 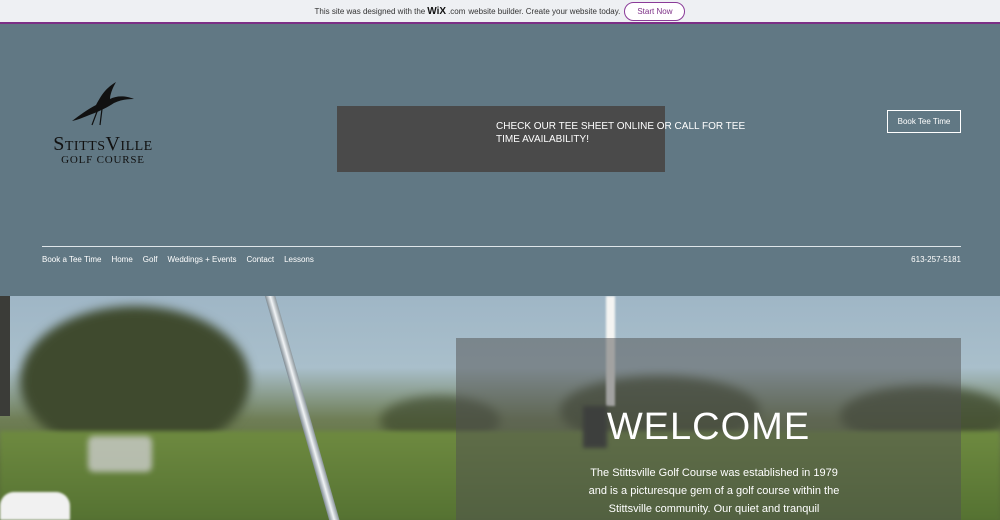 I want to click on nav-item-weddings-events: Weddings + Events, so click(x=201, y=259).